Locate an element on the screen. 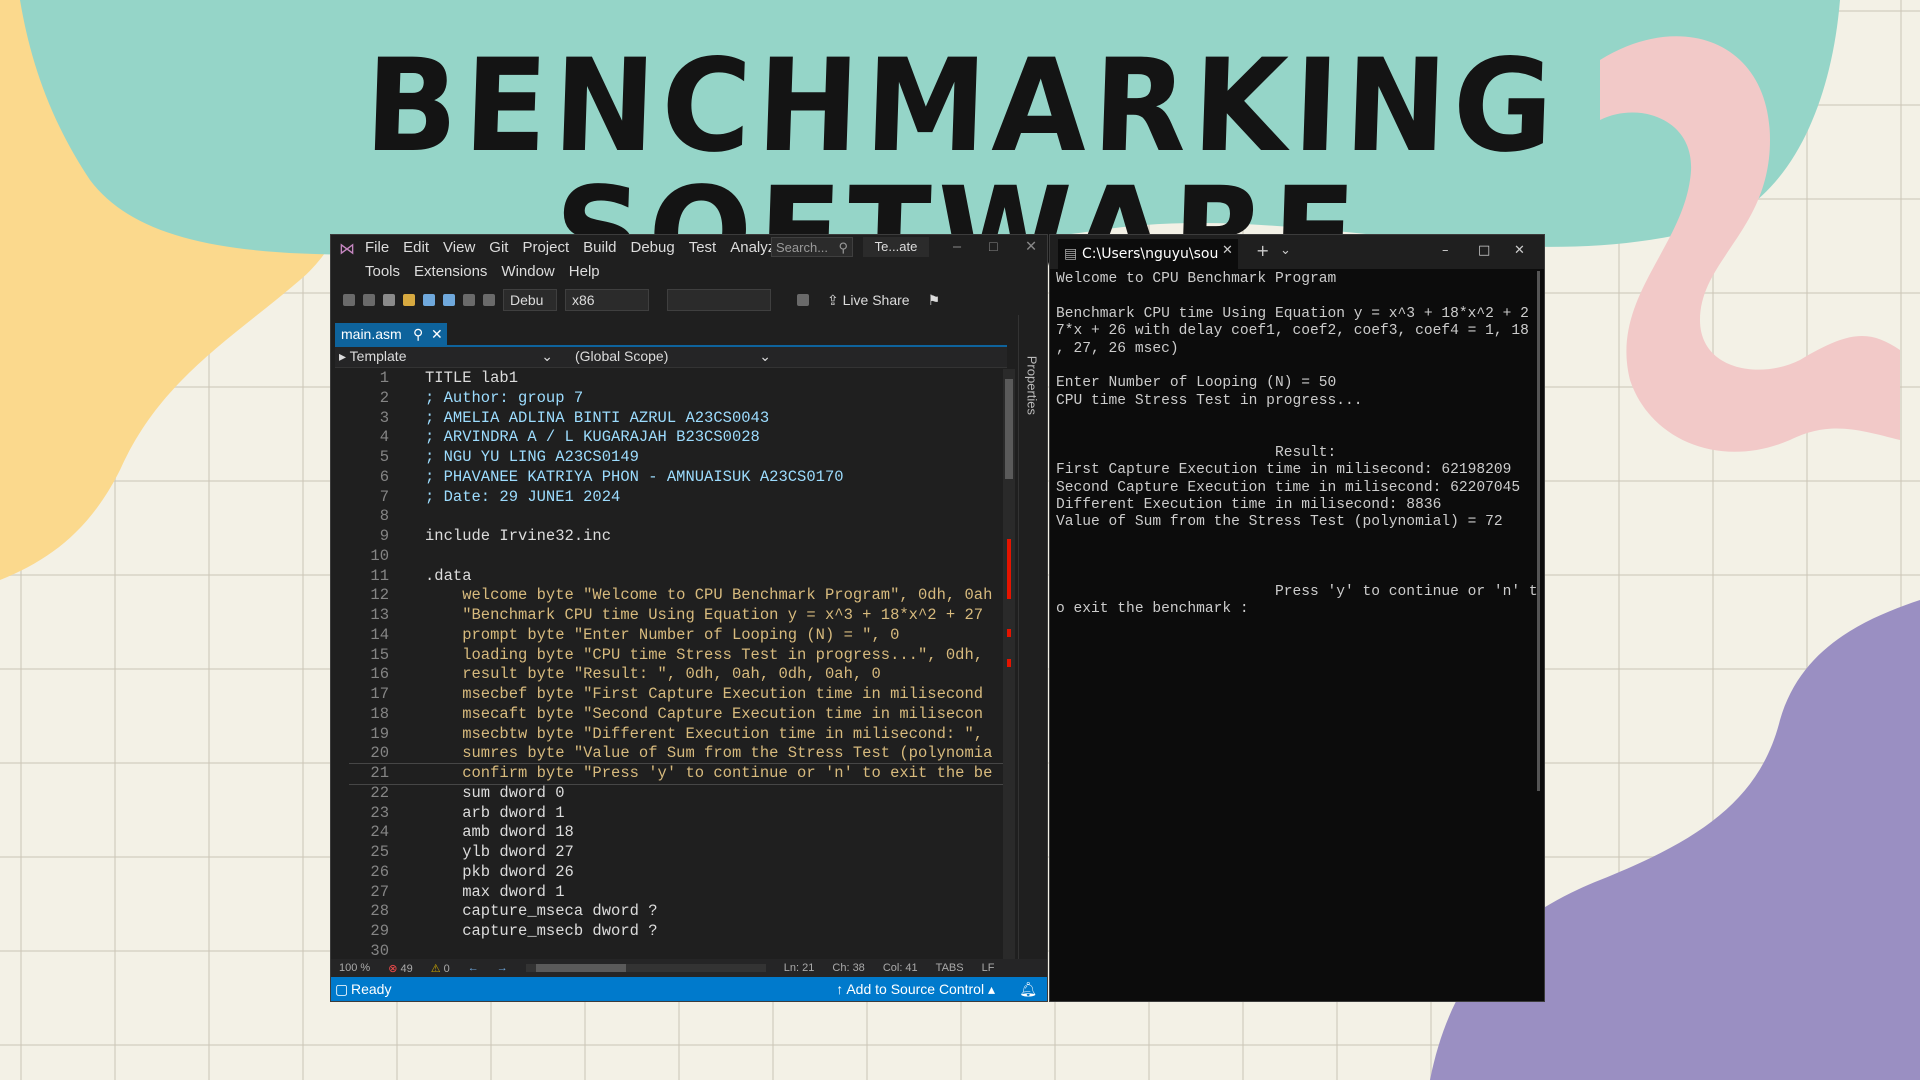  startup-select is located at coordinates (719, 300).